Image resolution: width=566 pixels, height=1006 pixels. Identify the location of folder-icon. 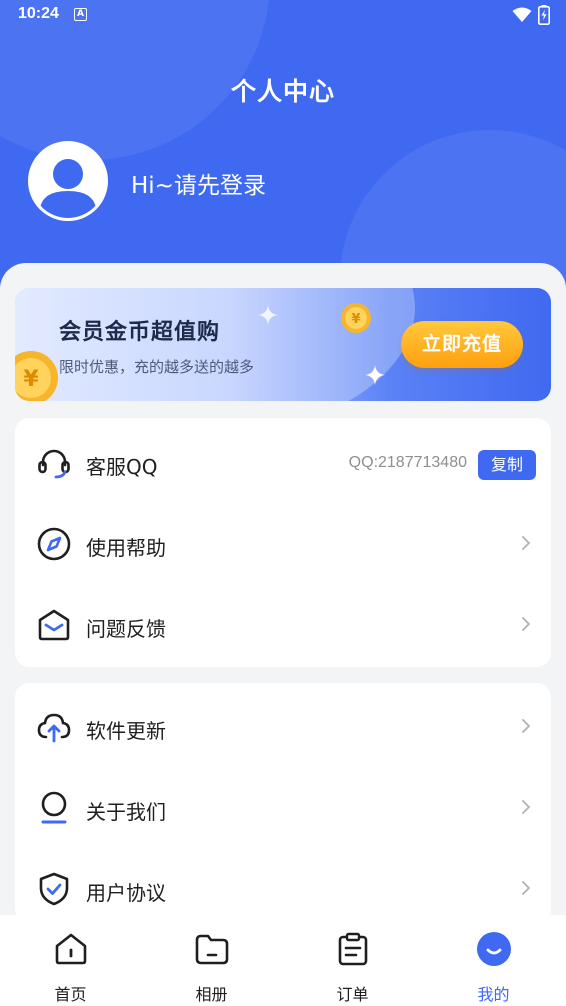
(212, 949).